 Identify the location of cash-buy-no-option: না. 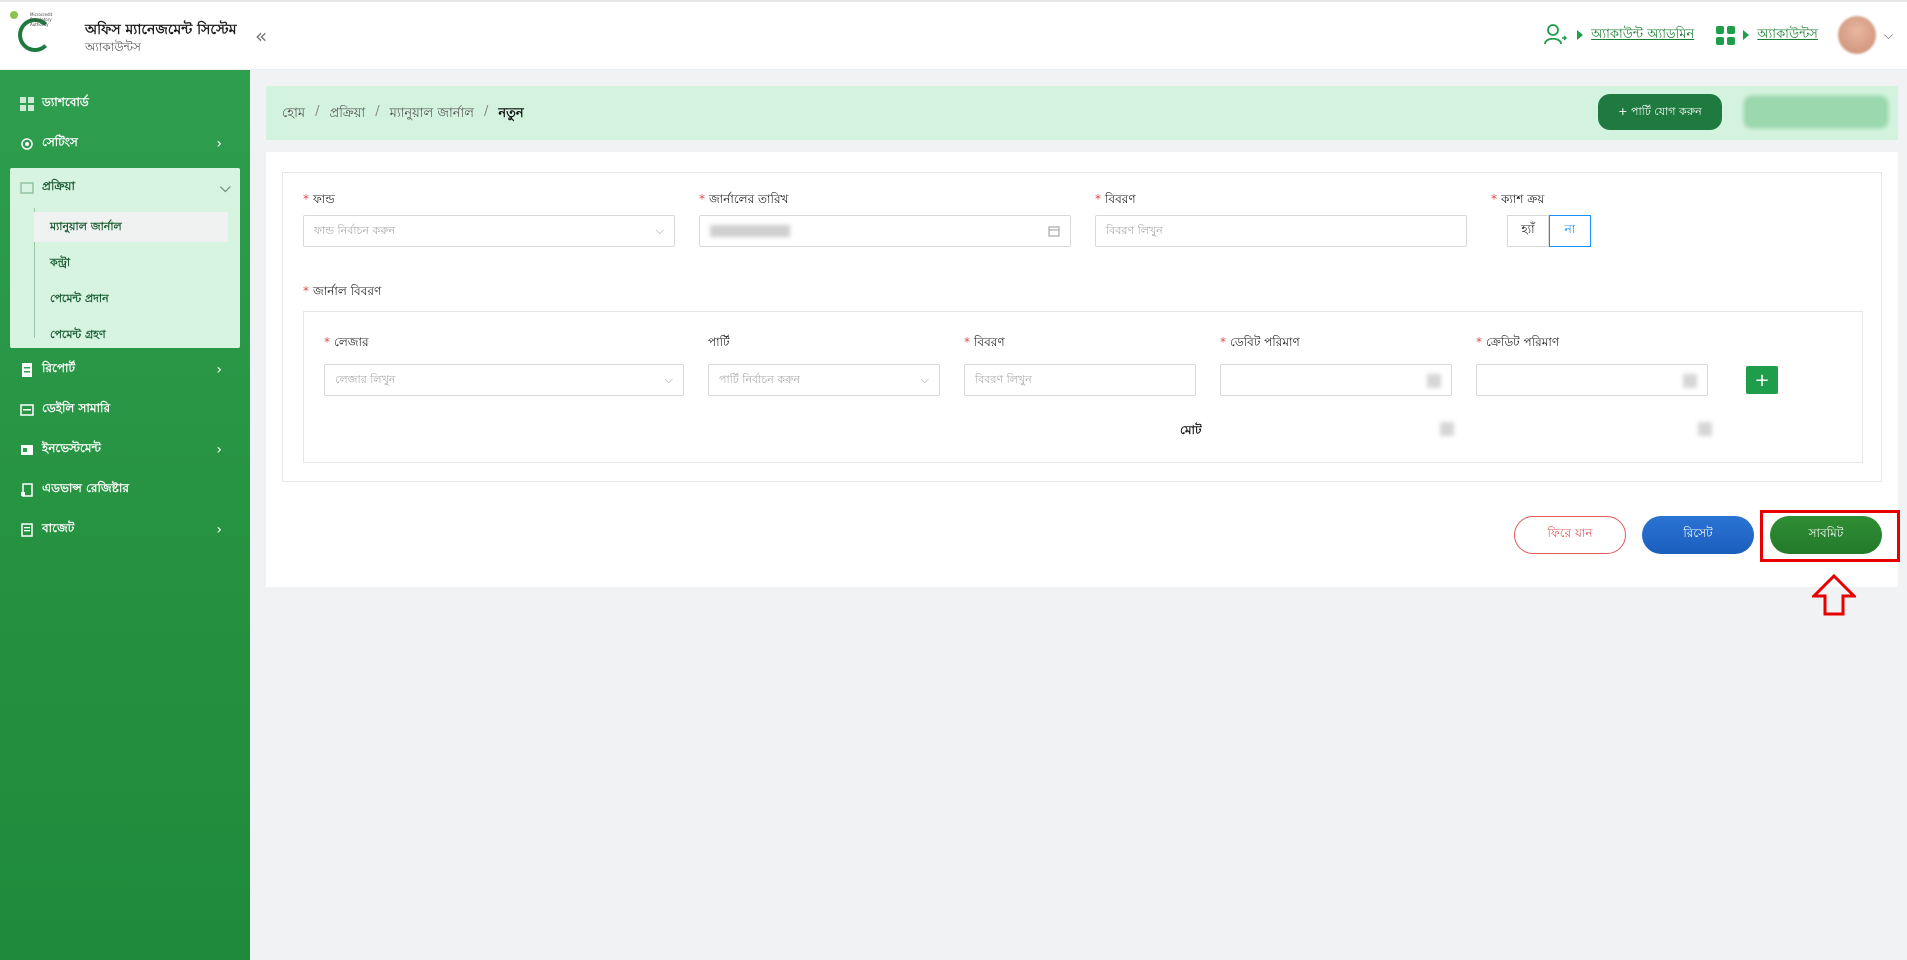
(1570, 231).